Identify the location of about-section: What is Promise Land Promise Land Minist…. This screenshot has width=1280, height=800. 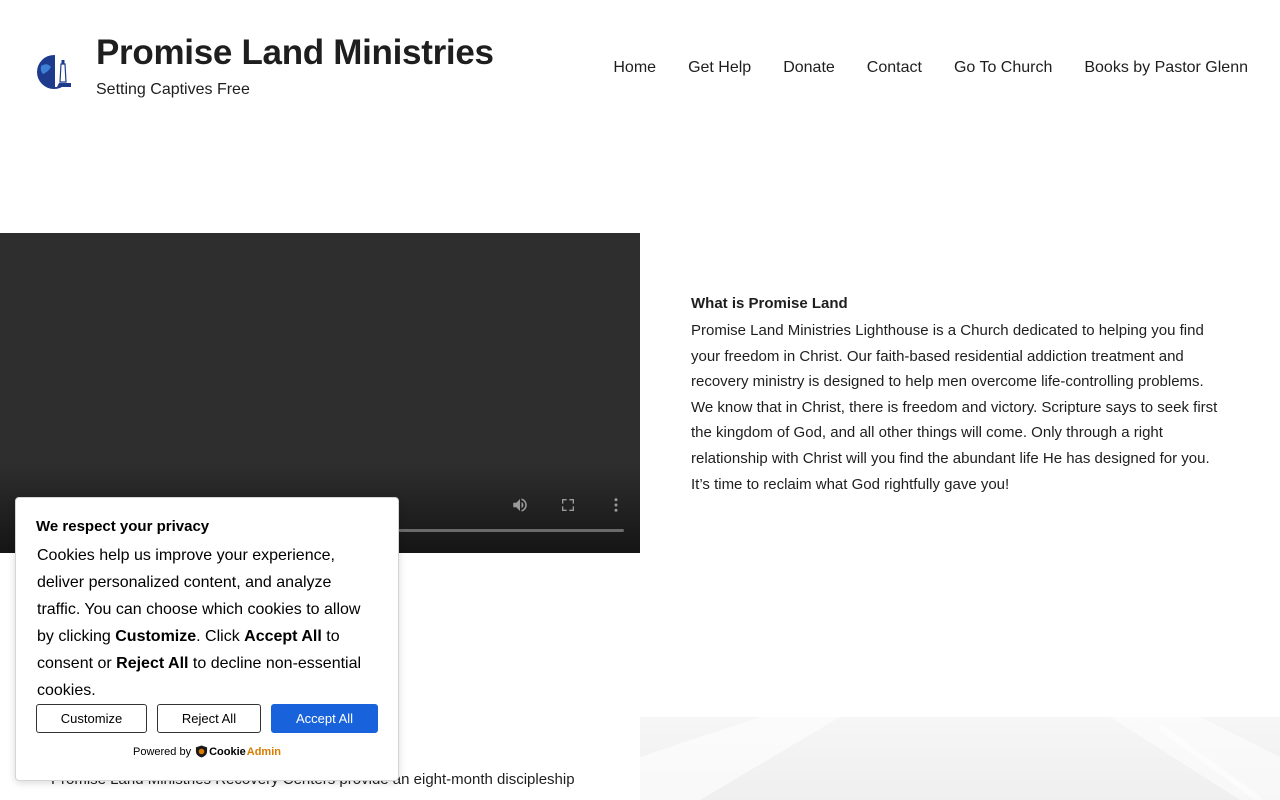
(958, 395).